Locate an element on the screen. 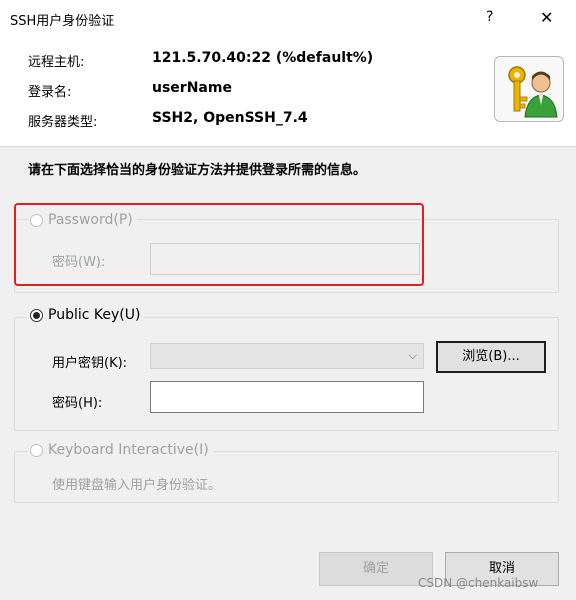 Image resolution: width=576 pixels, height=600 pixels. key-password-label: 密码(H): is located at coordinates (77, 403).